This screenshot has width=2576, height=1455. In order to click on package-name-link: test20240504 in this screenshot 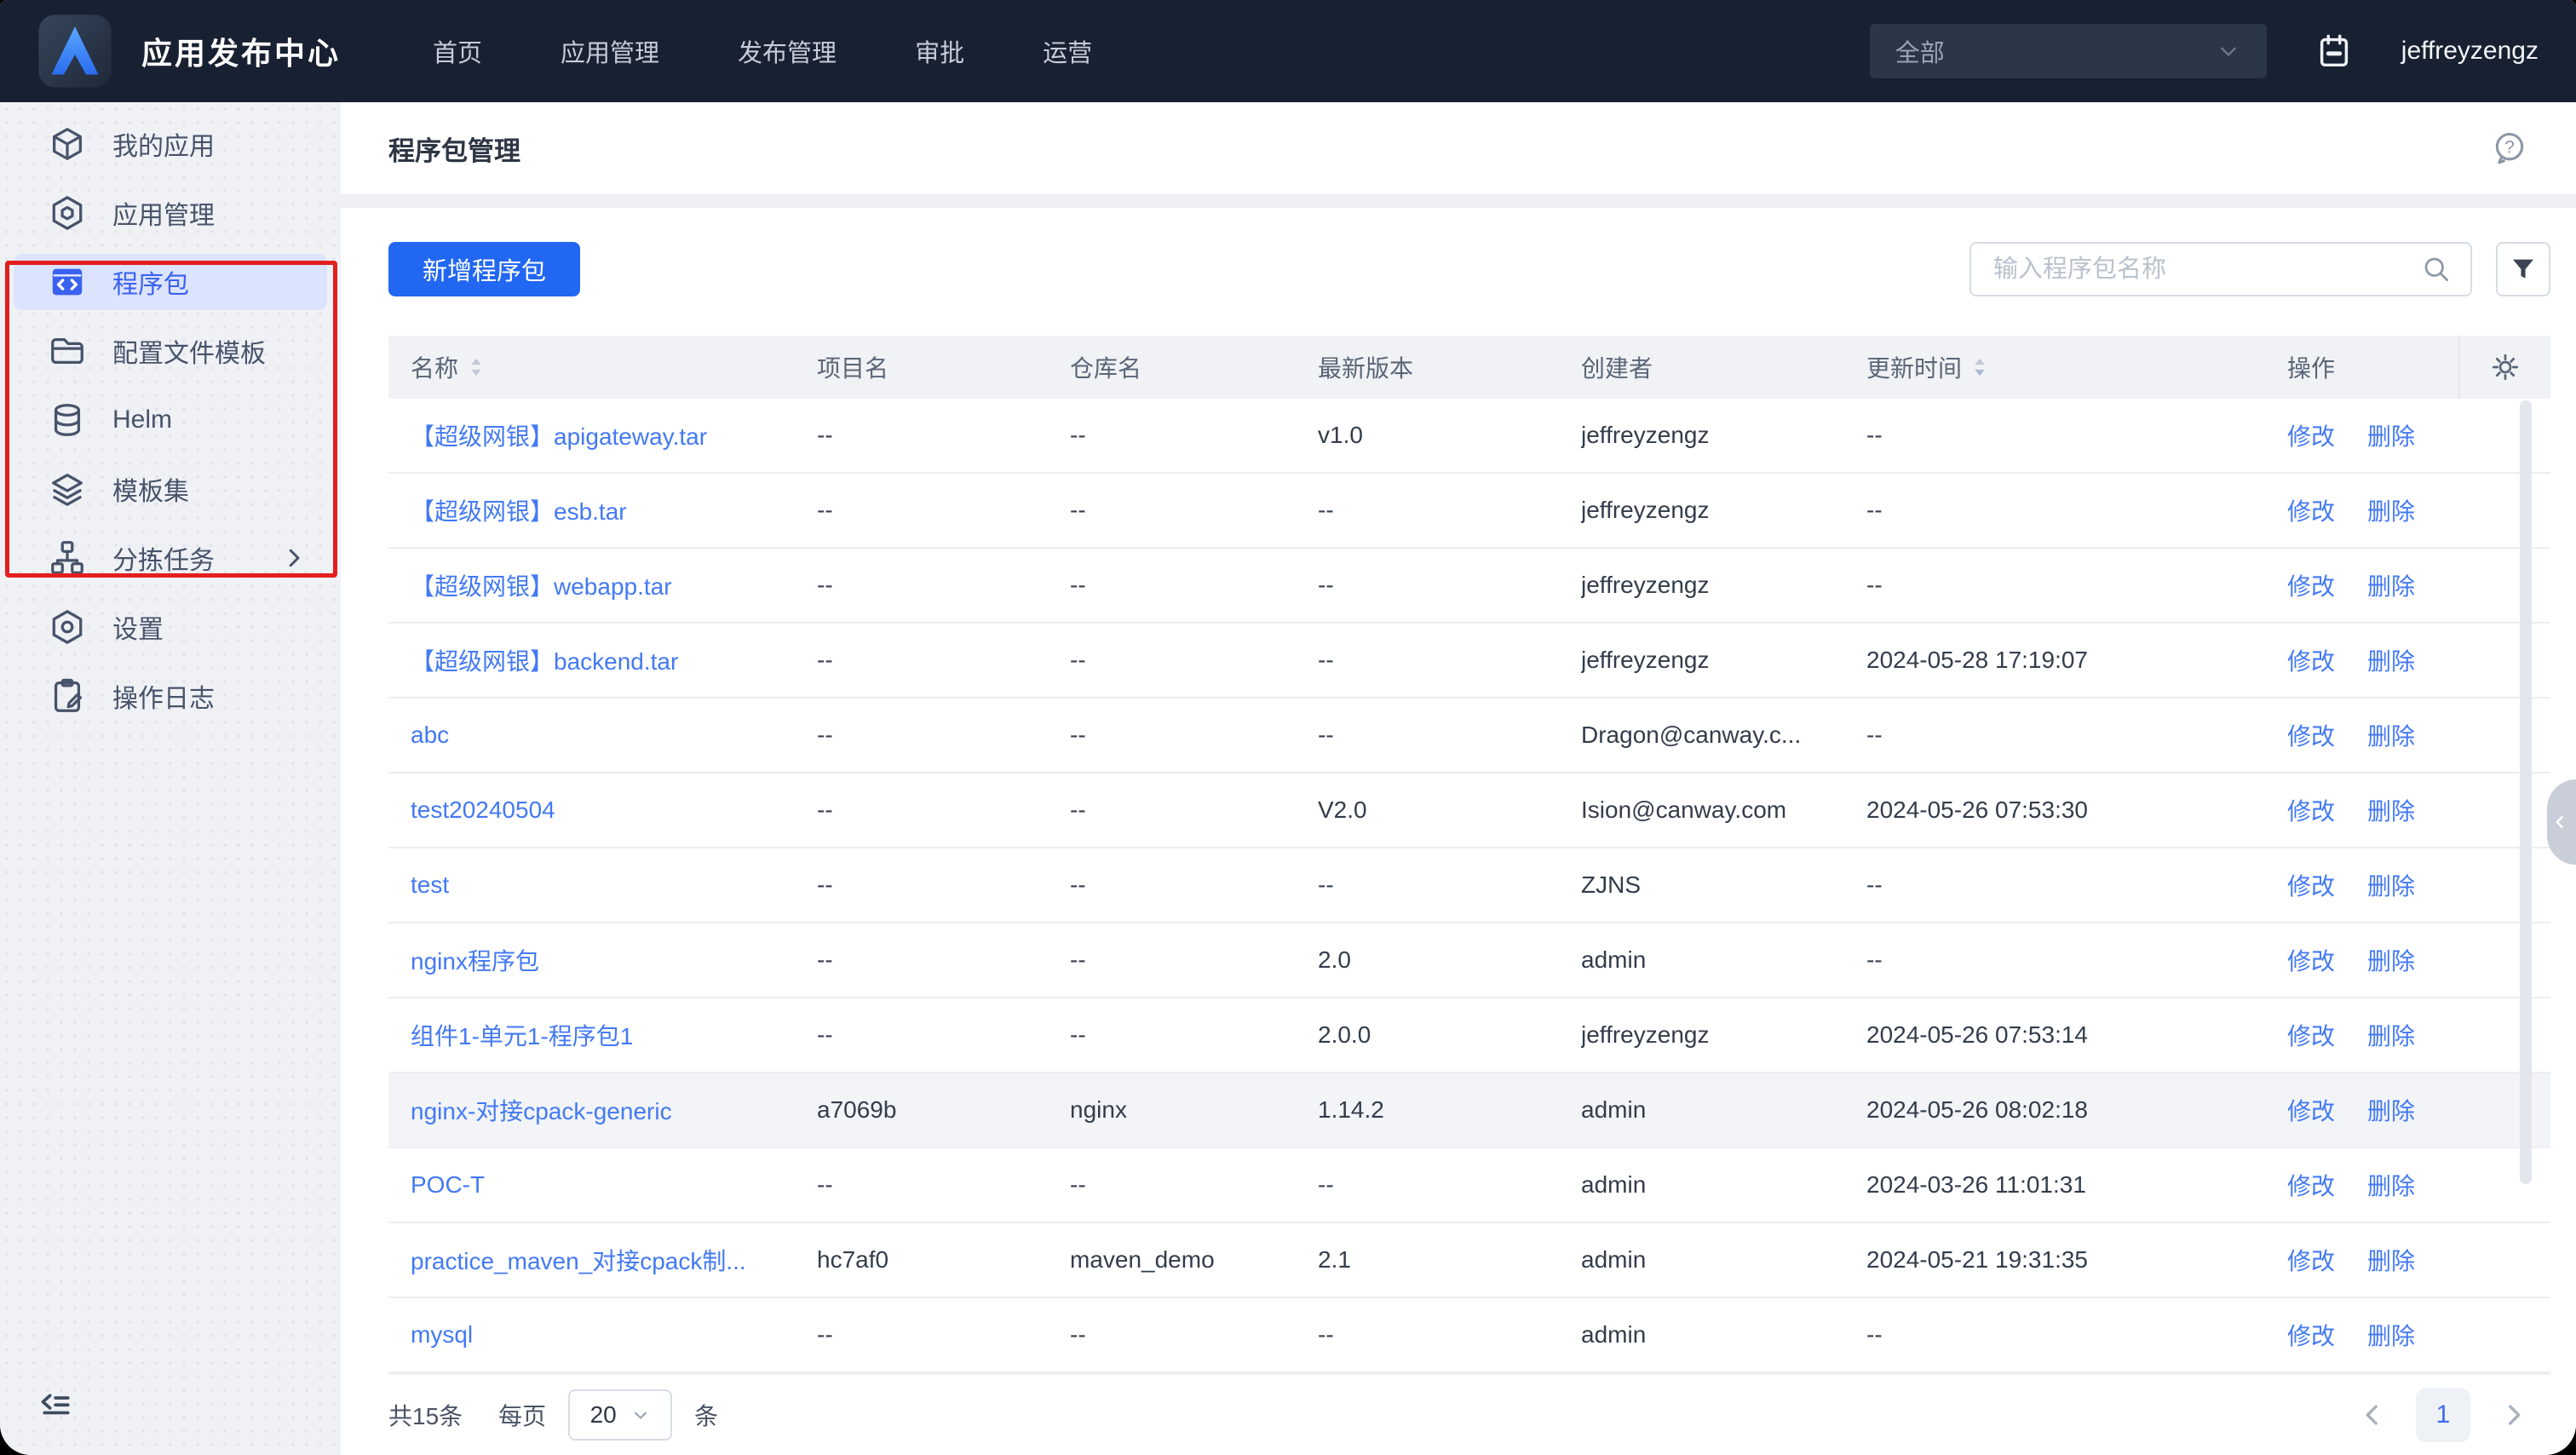, I will do `click(483, 810)`.